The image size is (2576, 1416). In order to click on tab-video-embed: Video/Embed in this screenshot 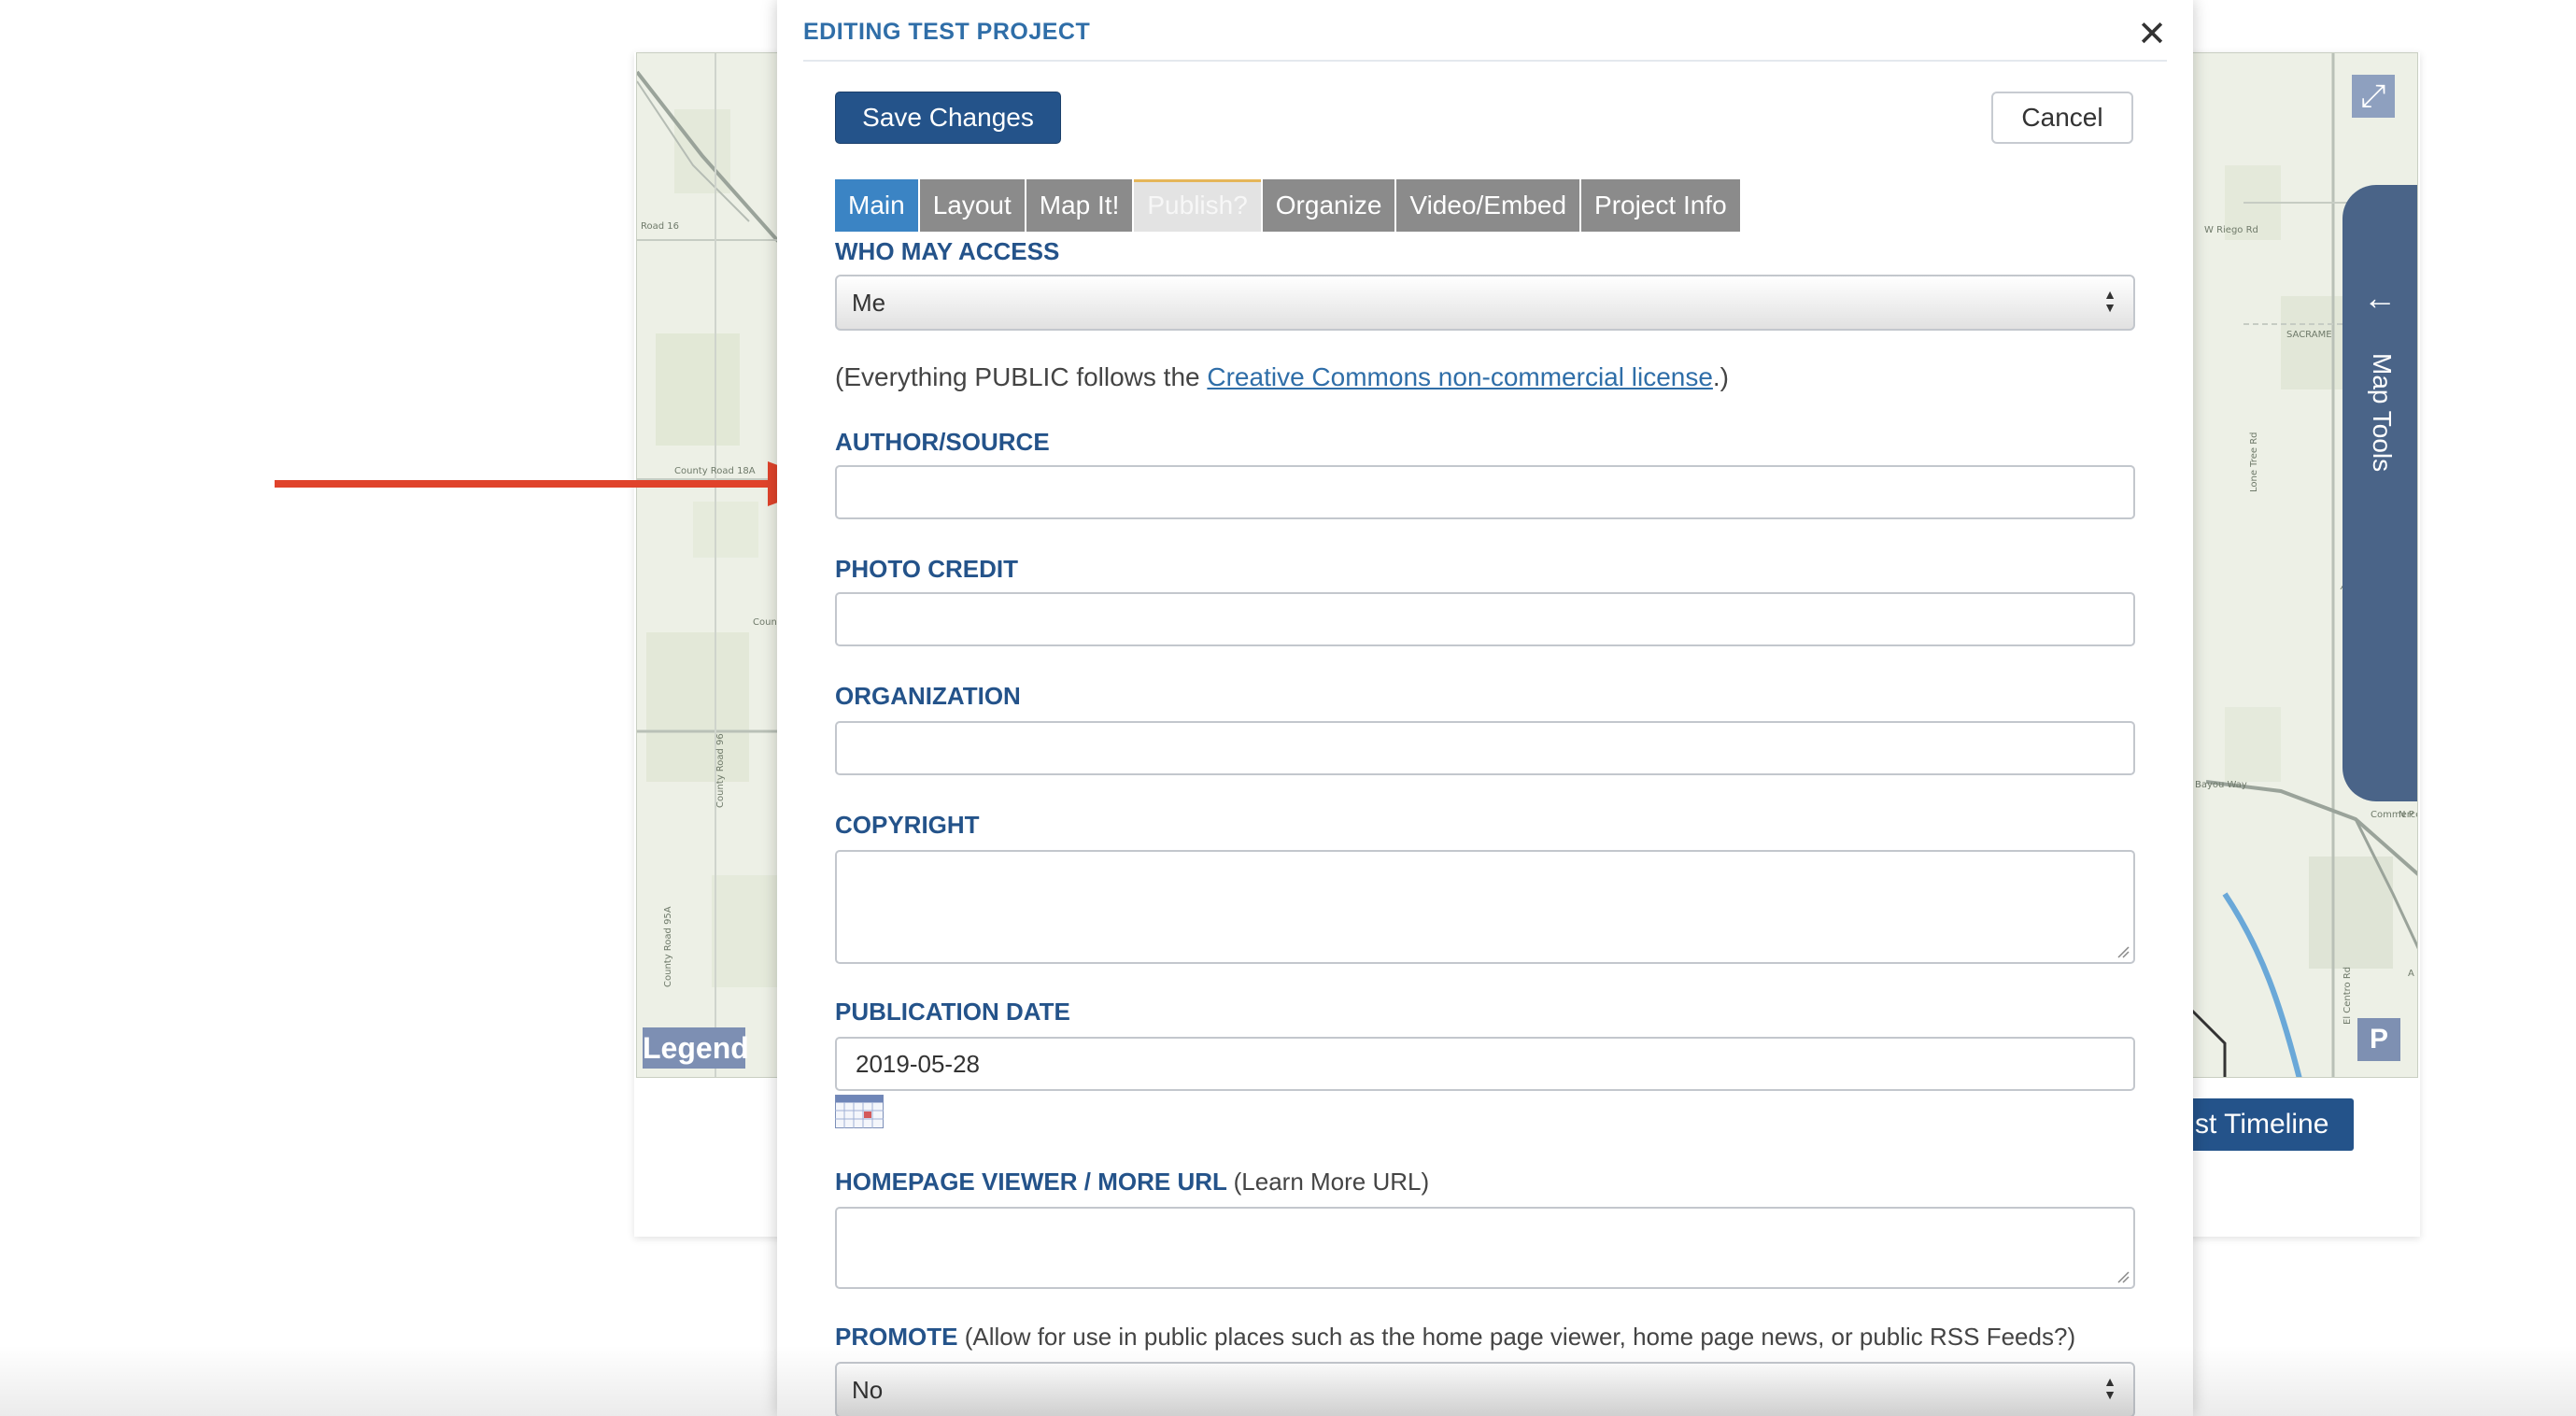, I will do `click(1488, 205)`.